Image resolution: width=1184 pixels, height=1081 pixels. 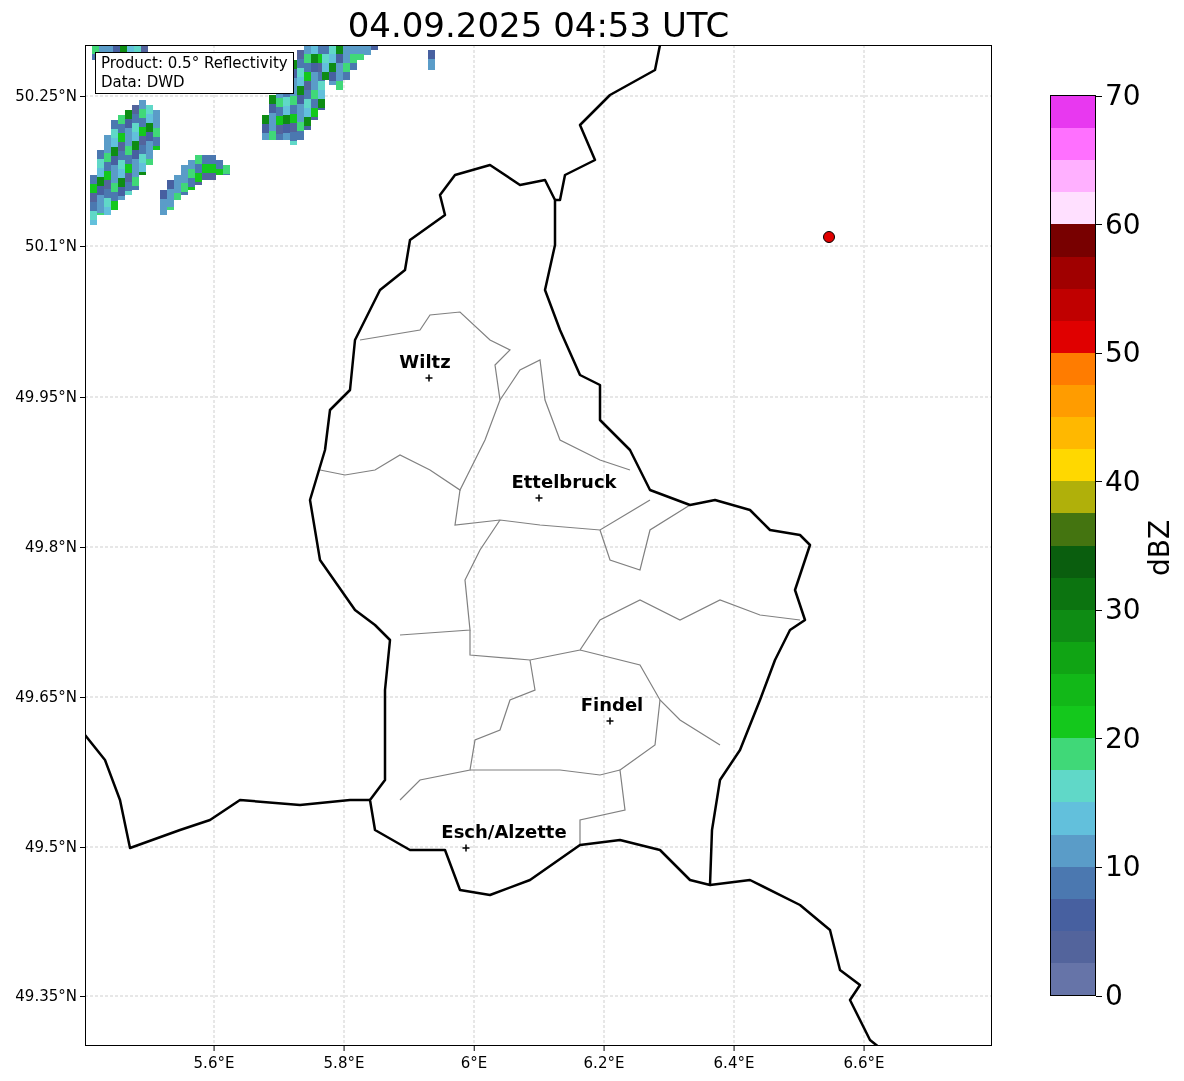 What do you see at coordinates (1123, 96) in the screenshot?
I see `colorbar-tick-label: 70` at bounding box center [1123, 96].